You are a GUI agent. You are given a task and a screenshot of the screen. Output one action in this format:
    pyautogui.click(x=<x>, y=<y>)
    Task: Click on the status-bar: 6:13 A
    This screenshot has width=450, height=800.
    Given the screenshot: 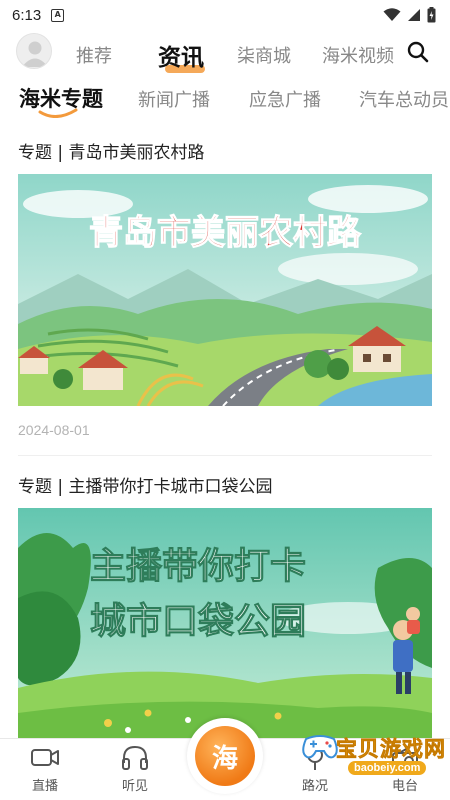 What is the action you would take?
    pyautogui.click(x=225, y=15)
    